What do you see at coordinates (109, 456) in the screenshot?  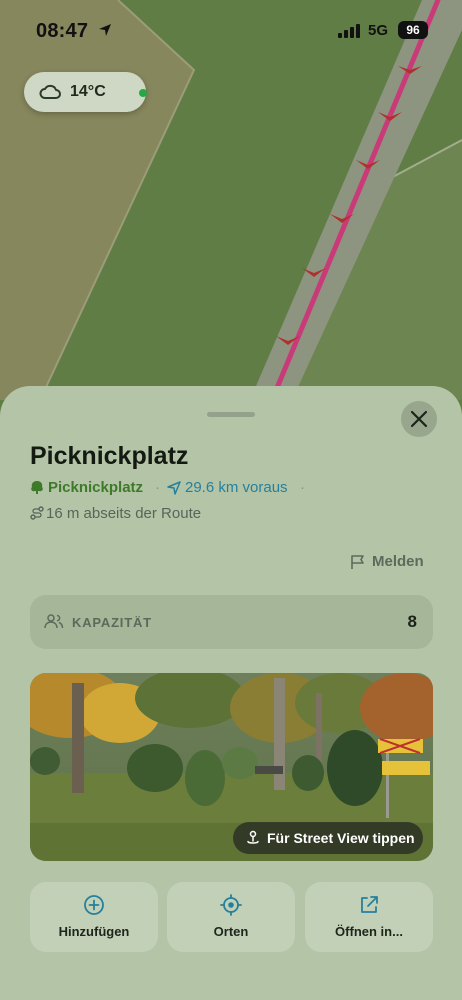 I see `poi-title: Picknickplatz` at bounding box center [109, 456].